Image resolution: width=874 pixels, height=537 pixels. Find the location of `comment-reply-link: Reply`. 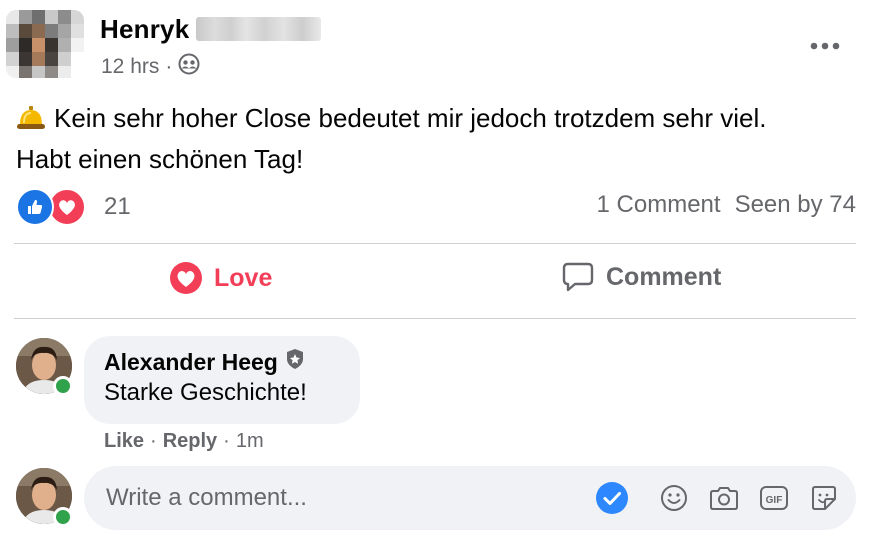

comment-reply-link: Reply is located at coordinates (190, 441).